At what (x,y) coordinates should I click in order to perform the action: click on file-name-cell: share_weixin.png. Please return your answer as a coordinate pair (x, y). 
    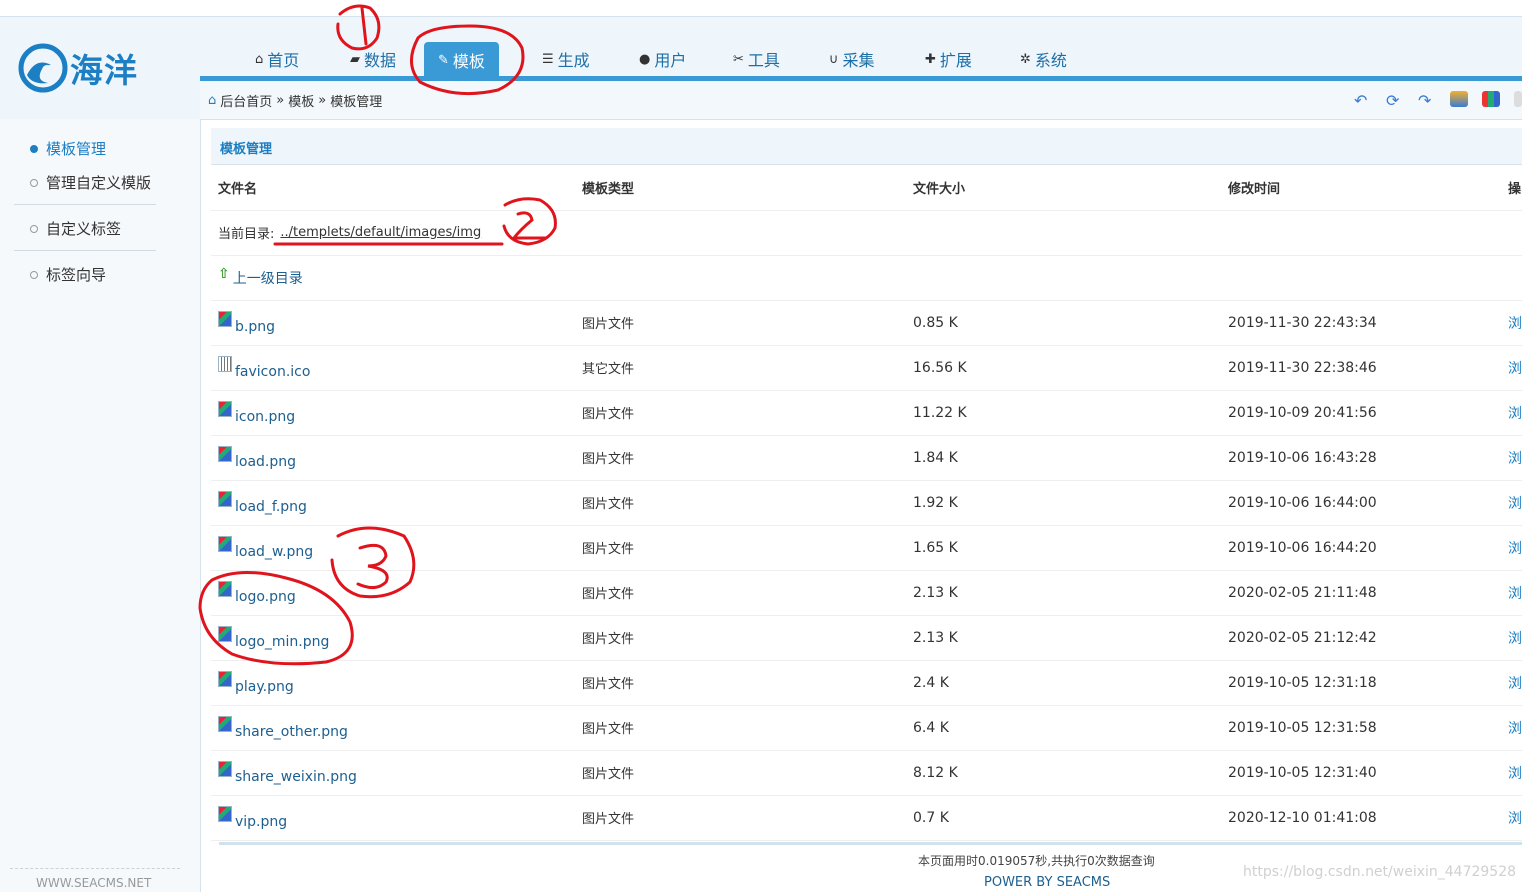
    Looking at the image, I should click on (395, 772).